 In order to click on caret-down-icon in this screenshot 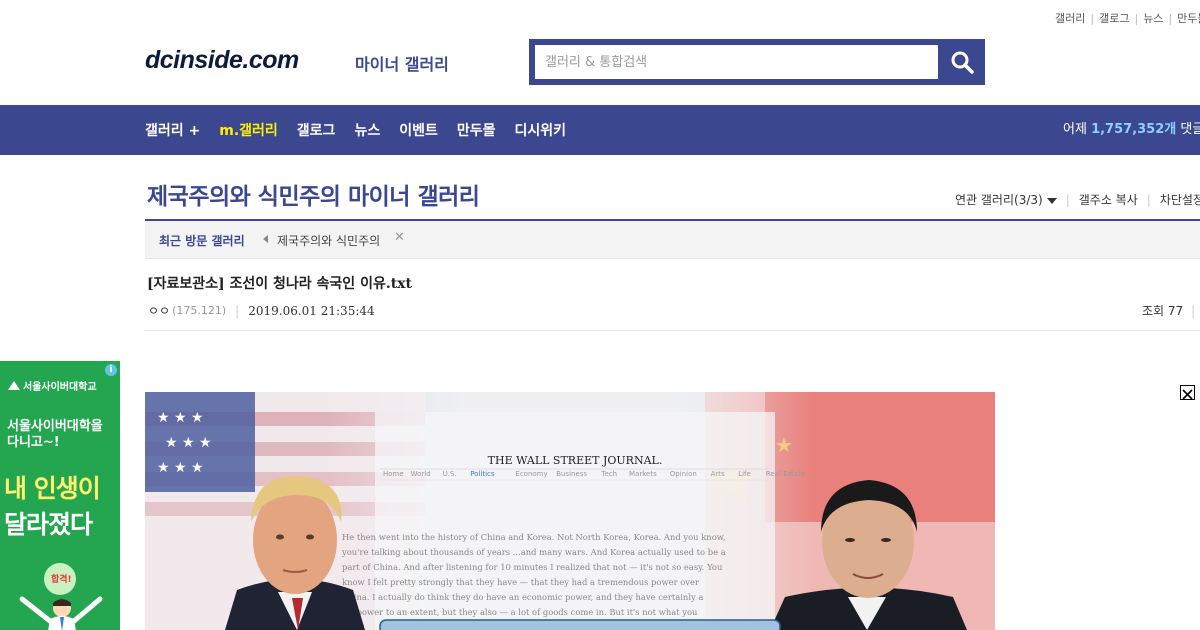, I will do `click(1051, 200)`.